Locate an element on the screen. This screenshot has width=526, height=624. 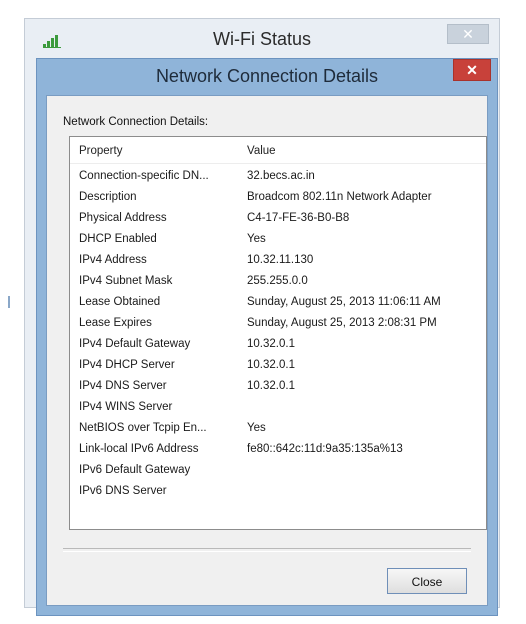
table-row: IPv4 DNS Server 10.32.0.1 is located at coordinates (278, 388).